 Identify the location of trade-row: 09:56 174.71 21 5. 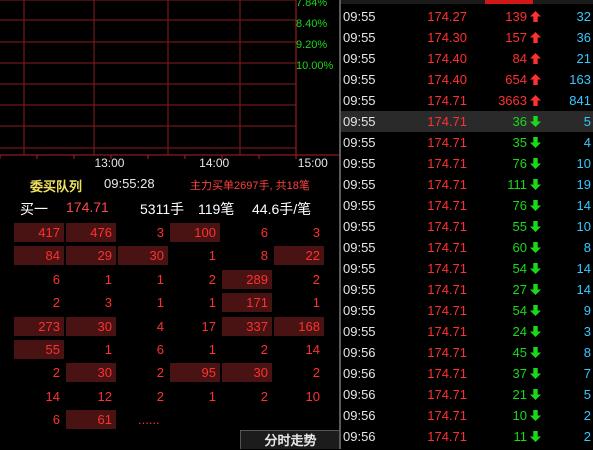
(467, 394).